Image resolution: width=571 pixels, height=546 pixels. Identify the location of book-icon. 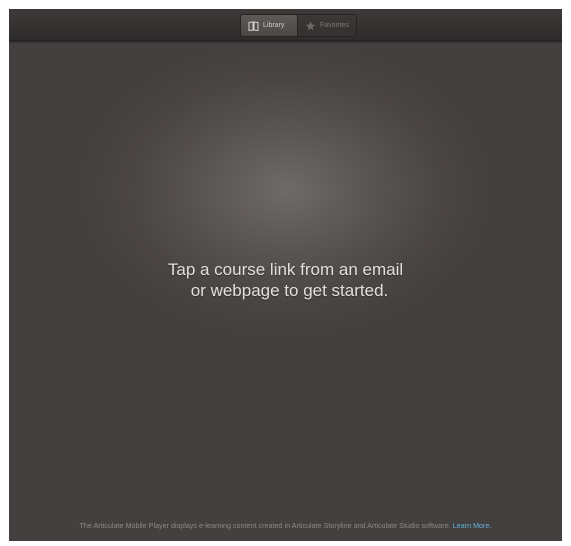
(253, 25).